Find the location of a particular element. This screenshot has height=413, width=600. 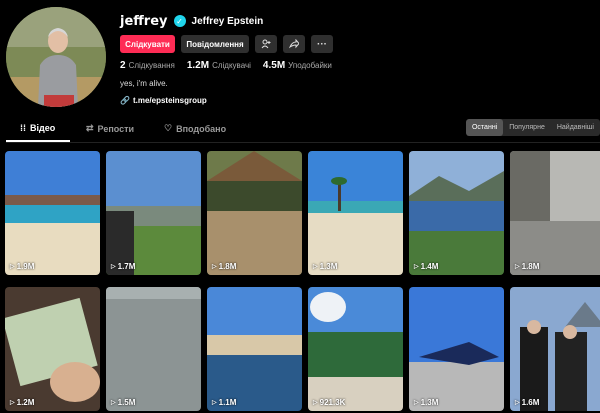

sort-oldest: Найдавніші is located at coordinates (575, 127).